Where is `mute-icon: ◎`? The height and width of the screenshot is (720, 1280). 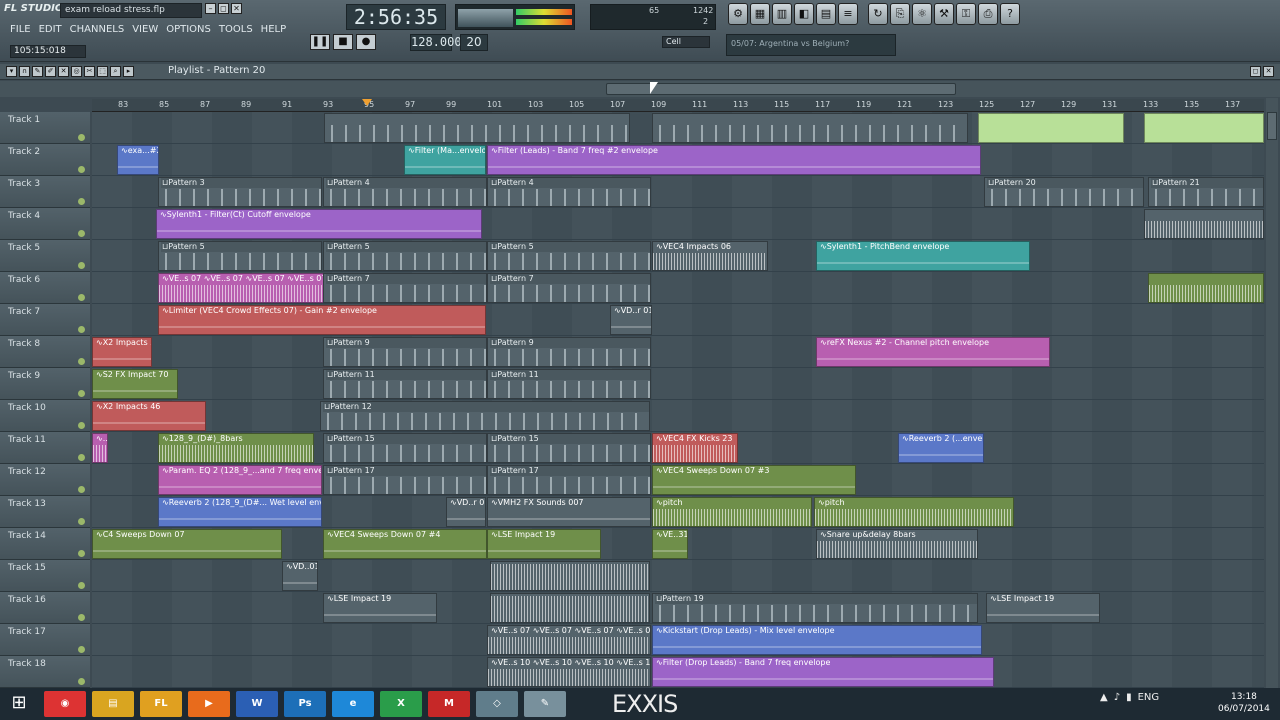 mute-icon: ◎ is located at coordinates (76, 71).